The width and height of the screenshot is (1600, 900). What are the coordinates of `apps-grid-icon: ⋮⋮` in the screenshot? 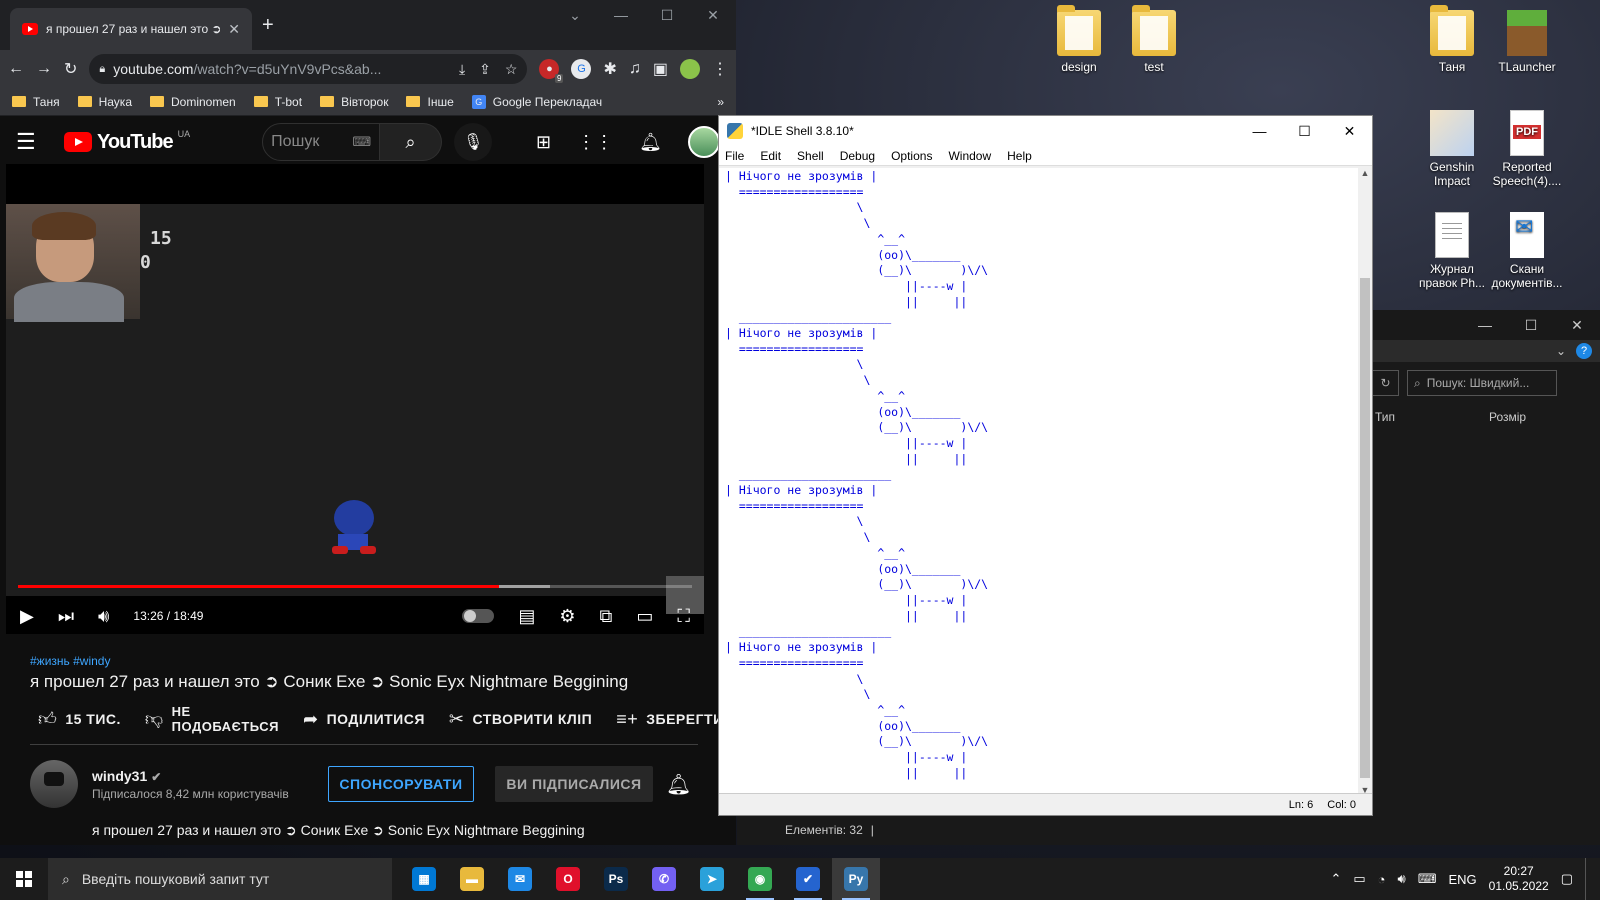 It's located at (595, 142).